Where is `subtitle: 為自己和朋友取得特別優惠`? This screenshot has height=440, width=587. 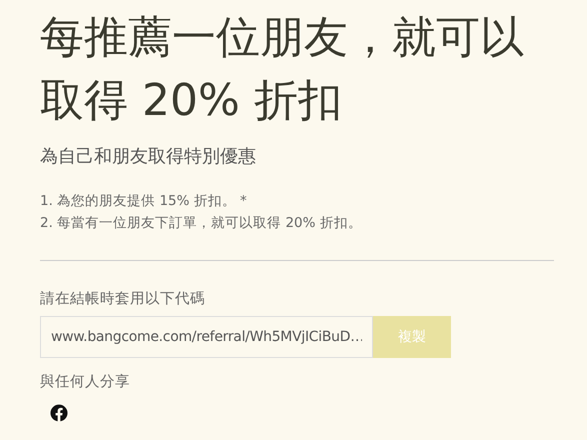
subtitle: 為自己和朋友取得特別優惠 is located at coordinates (148, 156).